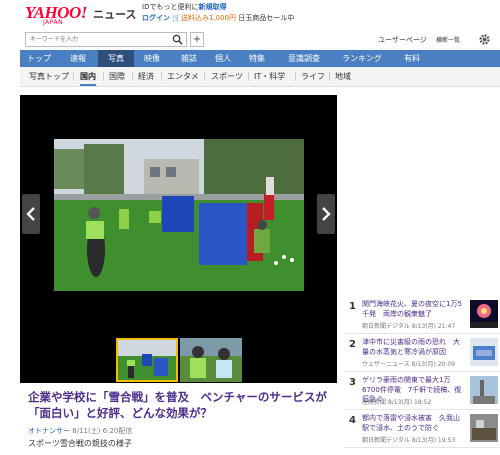 The image size is (500, 455). I want to click on sub-nav: 写真トップ 国内 国際 経済 エンタメ スポーツ IT・科学 ライフ 地域, so click(260, 77).